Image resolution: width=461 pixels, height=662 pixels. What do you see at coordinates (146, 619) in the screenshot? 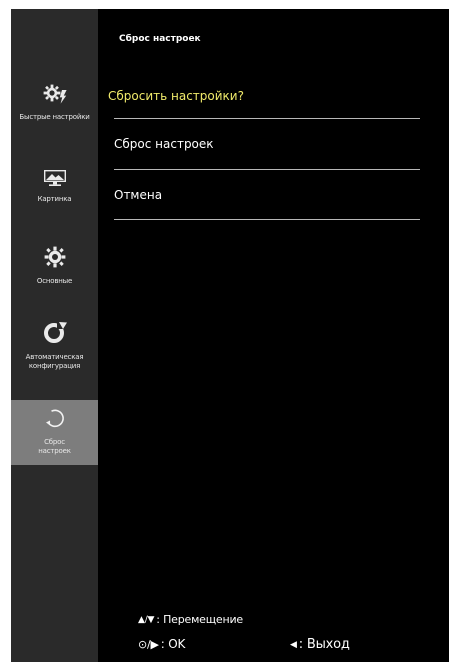
I see `up-down-arrows-icon: ▲/▼` at bounding box center [146, 619].